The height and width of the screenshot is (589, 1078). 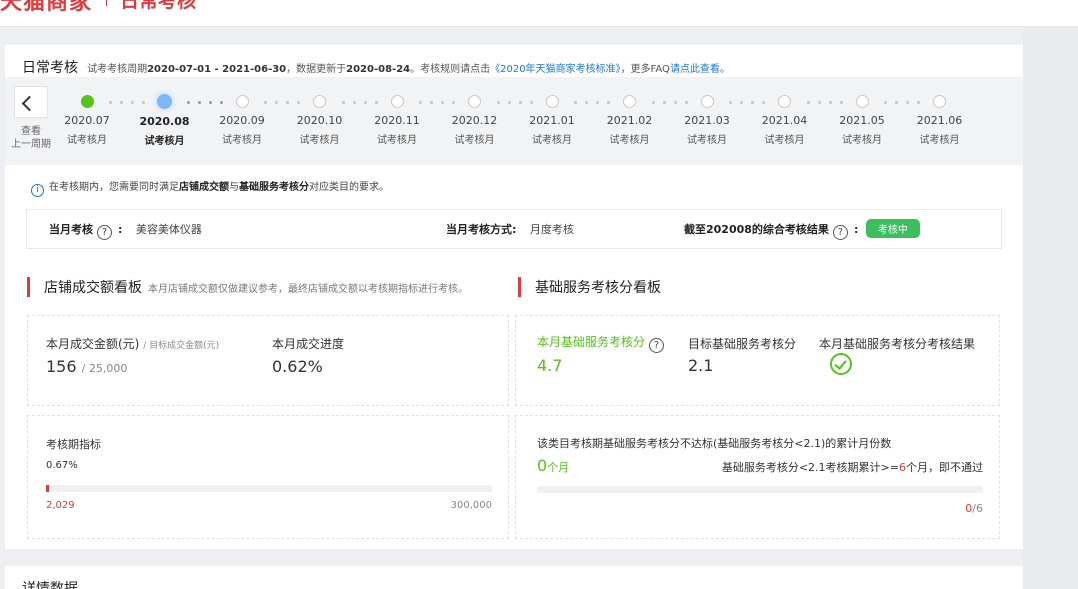 I want to click on title-end: 。, so click(x=724, y=69).